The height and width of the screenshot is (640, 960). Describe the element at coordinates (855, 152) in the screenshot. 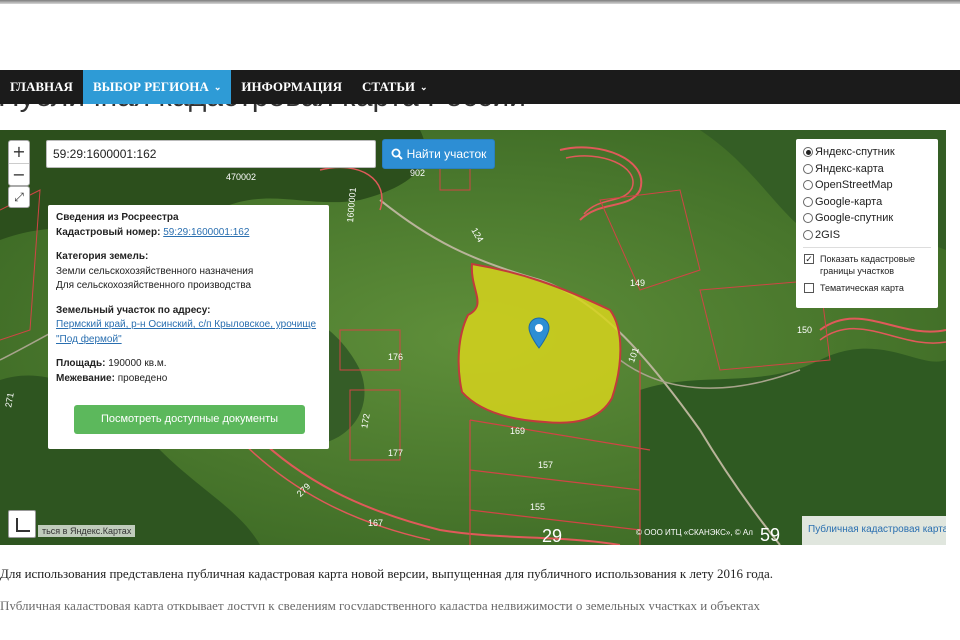

I see `layer-label: Яндекс-спутник` at that location.